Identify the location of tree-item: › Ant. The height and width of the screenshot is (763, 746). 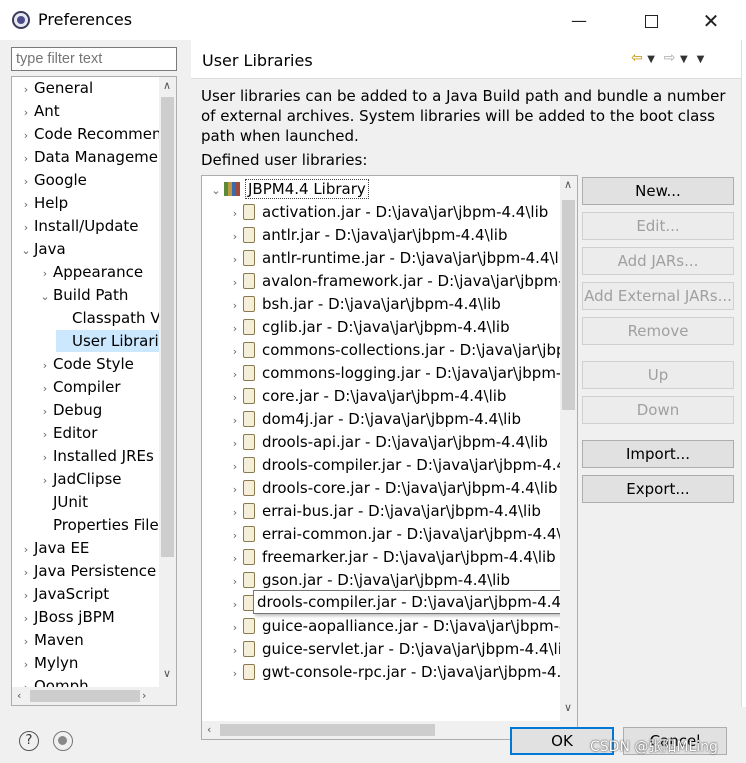
(39, 111).